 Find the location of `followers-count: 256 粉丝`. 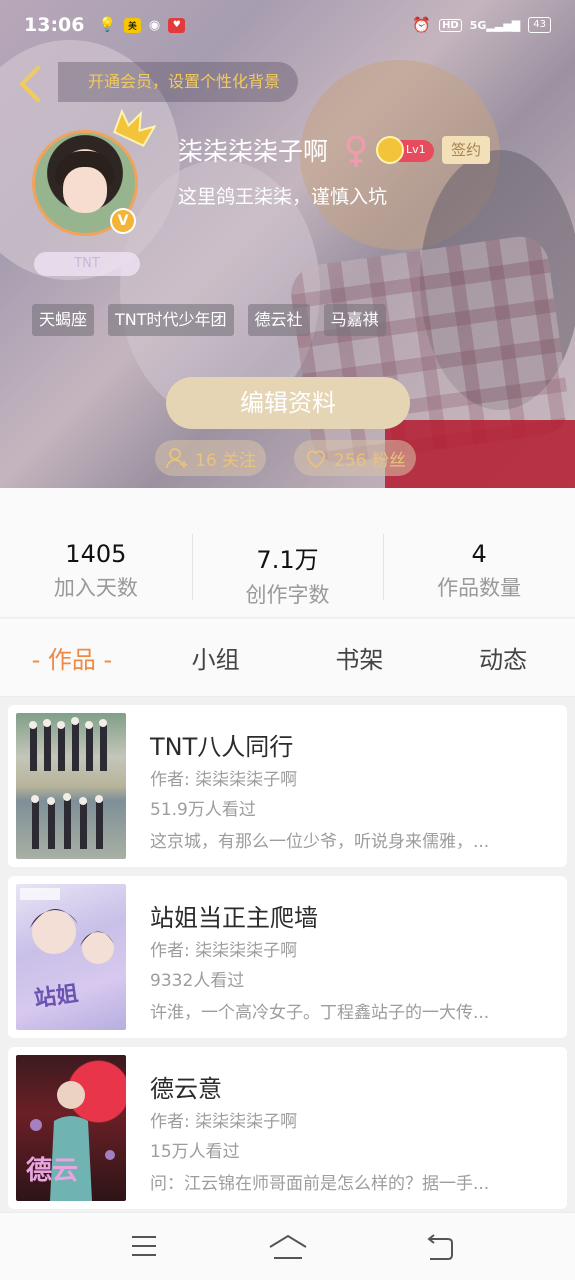

followers-count: 256 粉丝 is located at coordinates (370, 460).